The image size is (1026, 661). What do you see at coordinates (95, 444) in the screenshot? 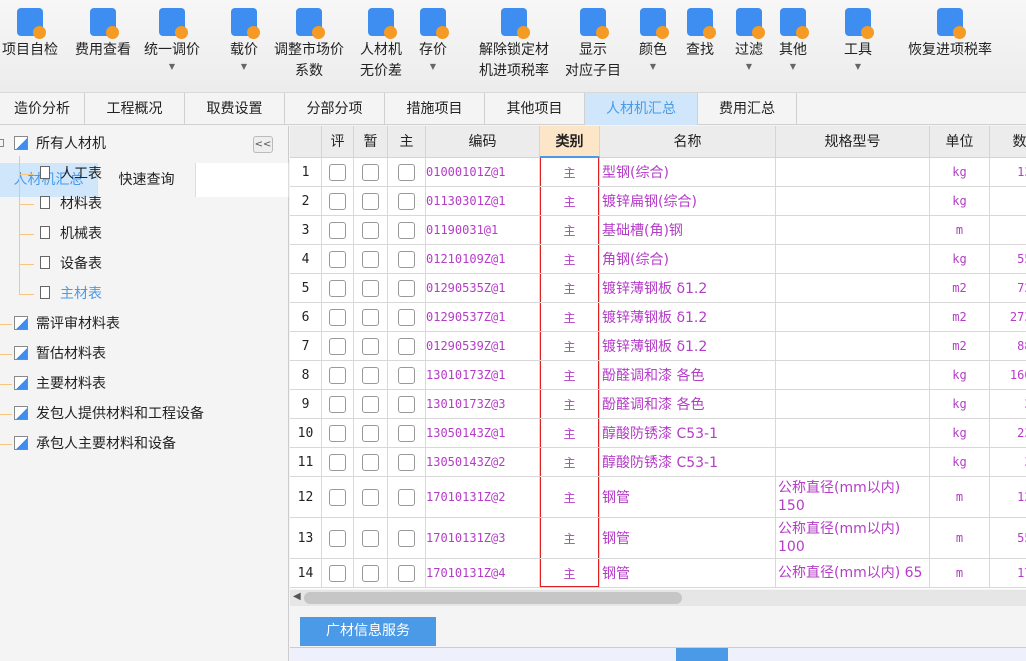
I see `tree-item: 承包人主要材料和设备` at bounding box center [95, 444].